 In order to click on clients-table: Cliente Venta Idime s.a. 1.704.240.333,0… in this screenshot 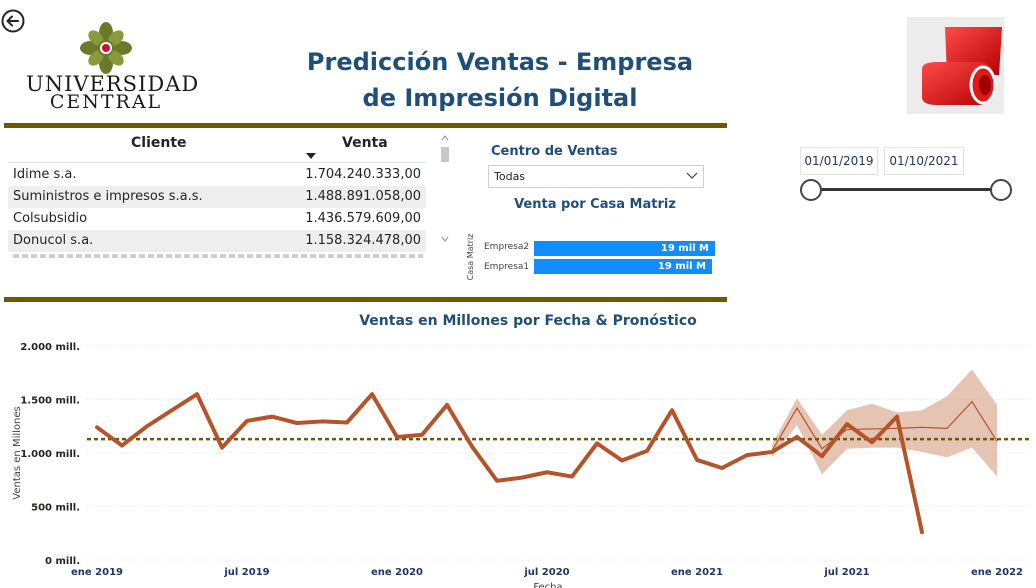, I will do `click(218, 196)`.